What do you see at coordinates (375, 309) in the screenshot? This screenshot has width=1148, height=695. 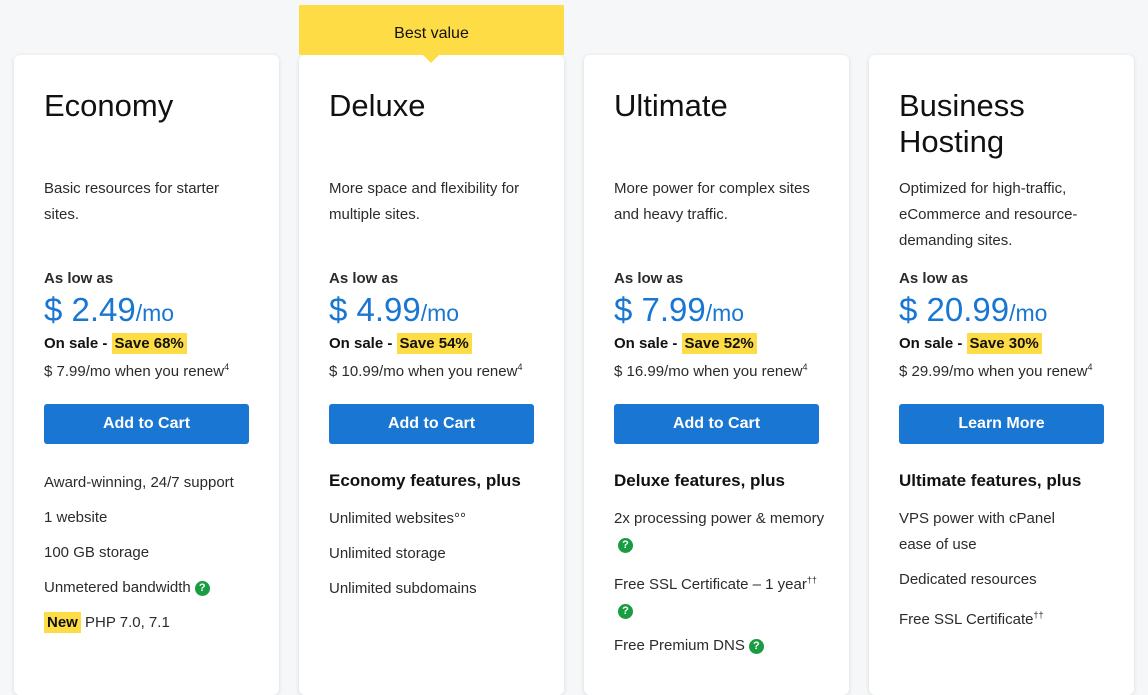 I see `price-amount: $ 4.99` at bounding box center [375, 309].